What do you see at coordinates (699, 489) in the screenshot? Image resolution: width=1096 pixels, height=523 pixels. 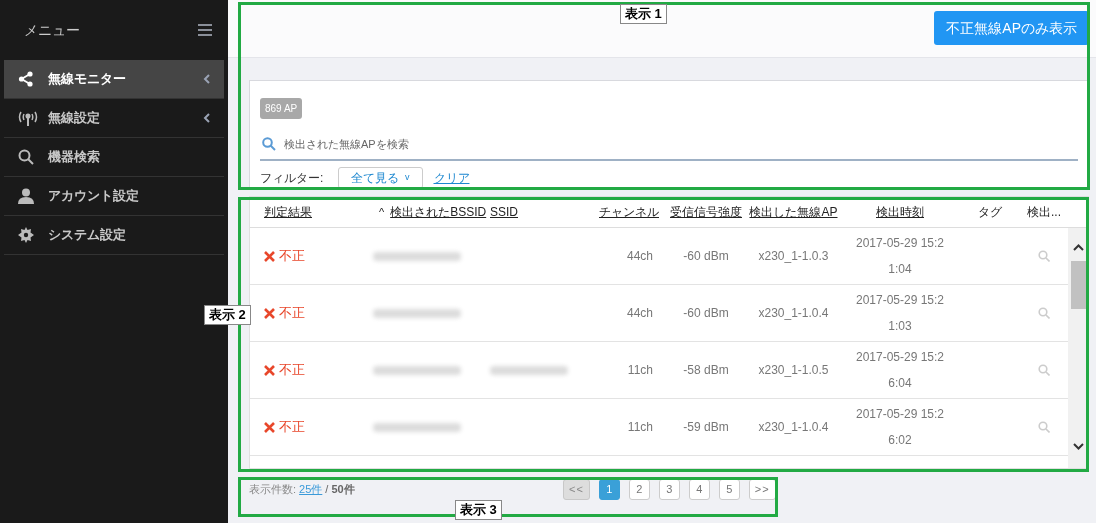 I see `page-button: 4` at bounding box center [699, 489].